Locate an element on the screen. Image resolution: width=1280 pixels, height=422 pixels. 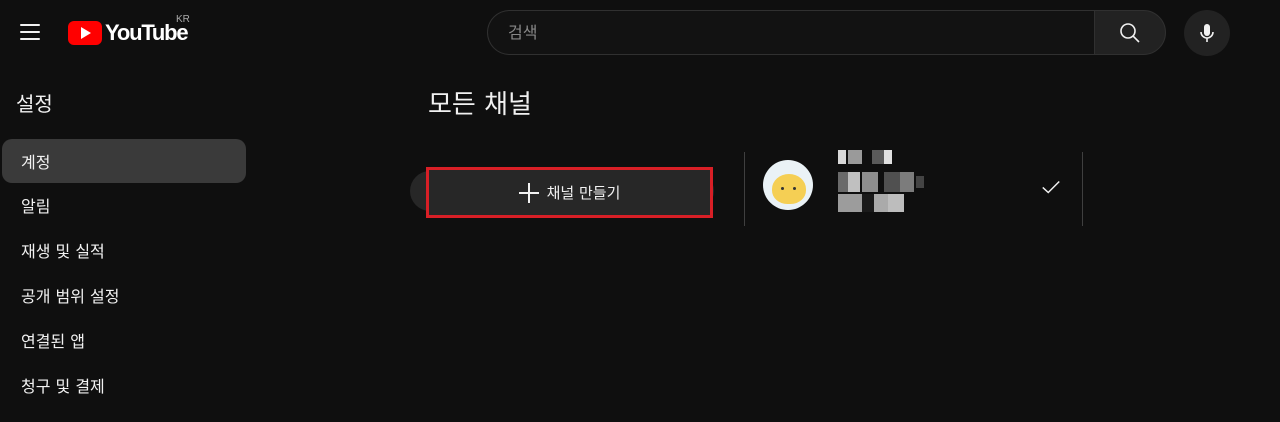
mic-icon is located at coordinates (1207, 33).